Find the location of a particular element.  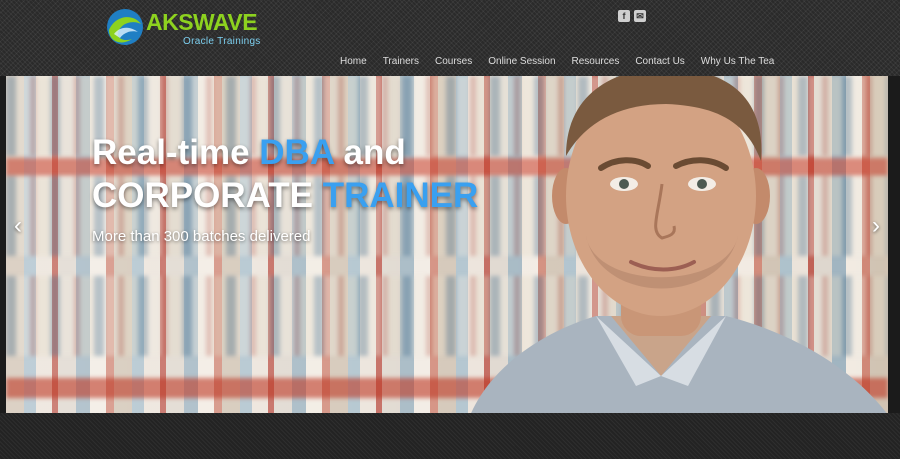

headline-text: Real-time is located at coordinates (176, 152).